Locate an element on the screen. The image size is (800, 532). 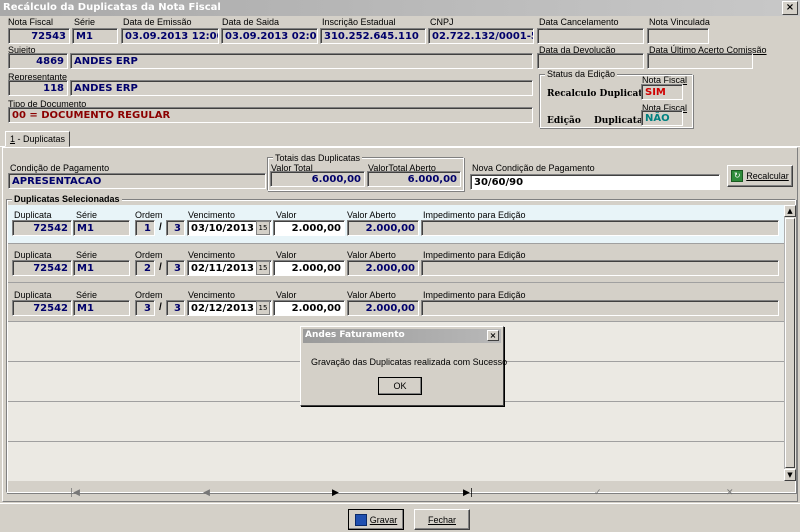
duplicata-status-label: Duplicata: is located at coordinates (620, 121).